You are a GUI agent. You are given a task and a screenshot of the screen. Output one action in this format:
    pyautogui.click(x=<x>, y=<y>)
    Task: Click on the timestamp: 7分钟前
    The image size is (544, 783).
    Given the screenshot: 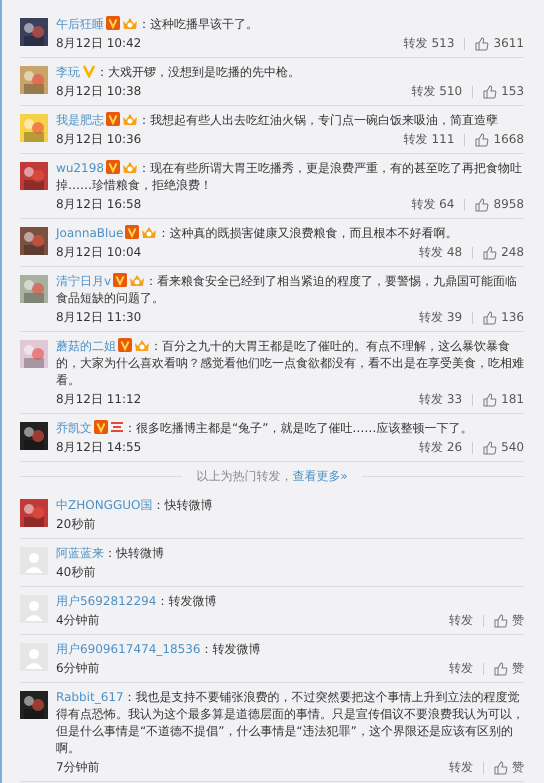 What is the action you would take?
    pyautogui.click(x=78, y=767)
    